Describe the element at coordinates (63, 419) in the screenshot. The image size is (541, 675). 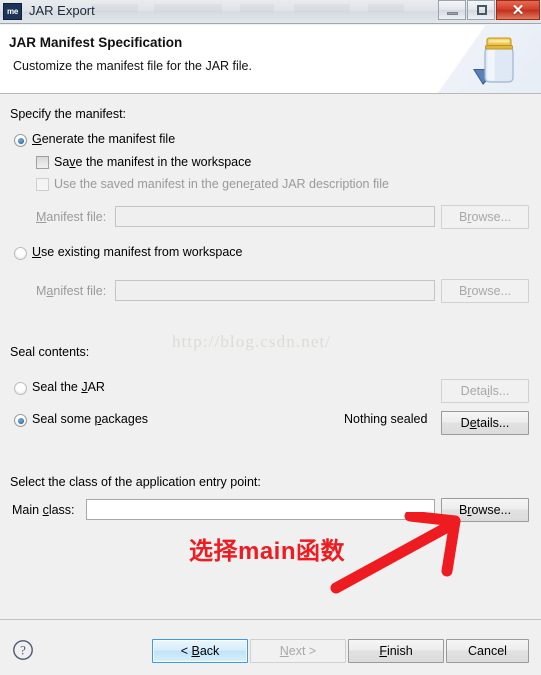
I see `seal-packages-label-pre: Seal some` at that location.